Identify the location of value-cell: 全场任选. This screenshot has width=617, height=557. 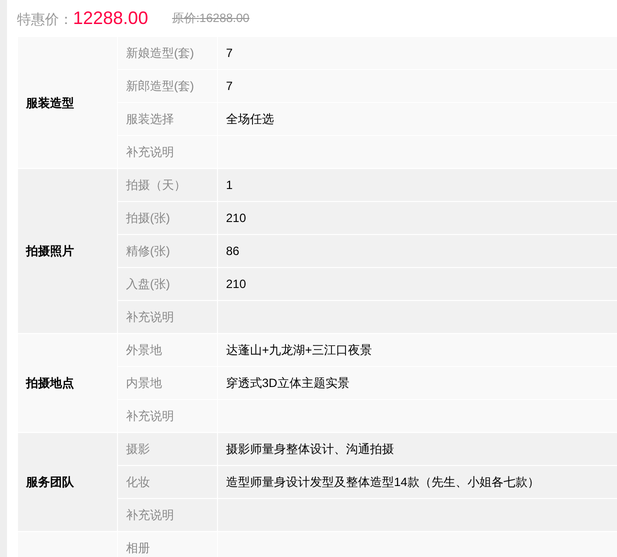
(417, 119).